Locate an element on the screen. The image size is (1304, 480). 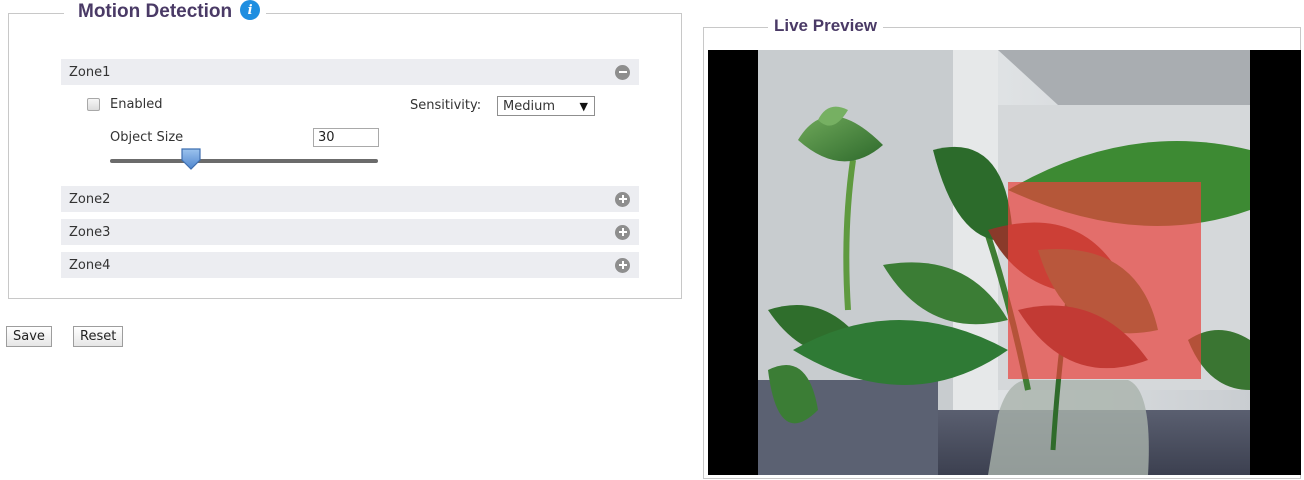
enabled-checkbox is located at coordinates (93, 104).